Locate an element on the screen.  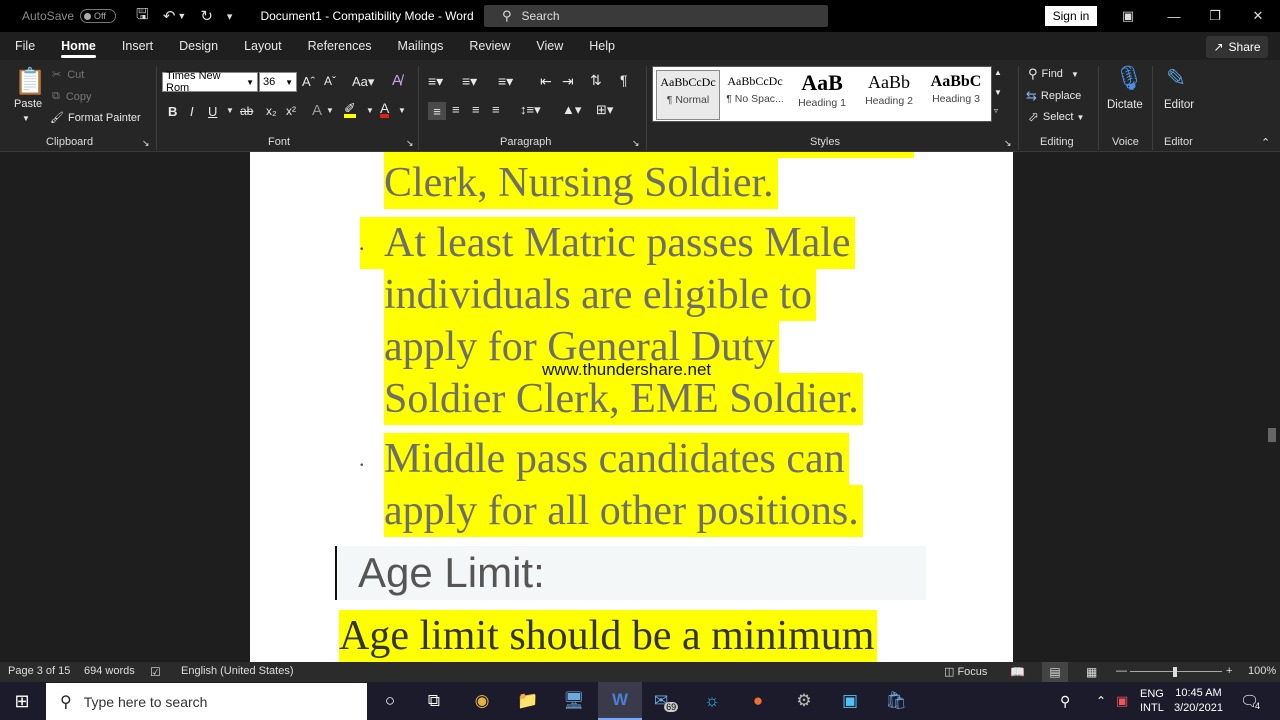
task-view-icon: ⧉ is located at coordinates (434, 701).